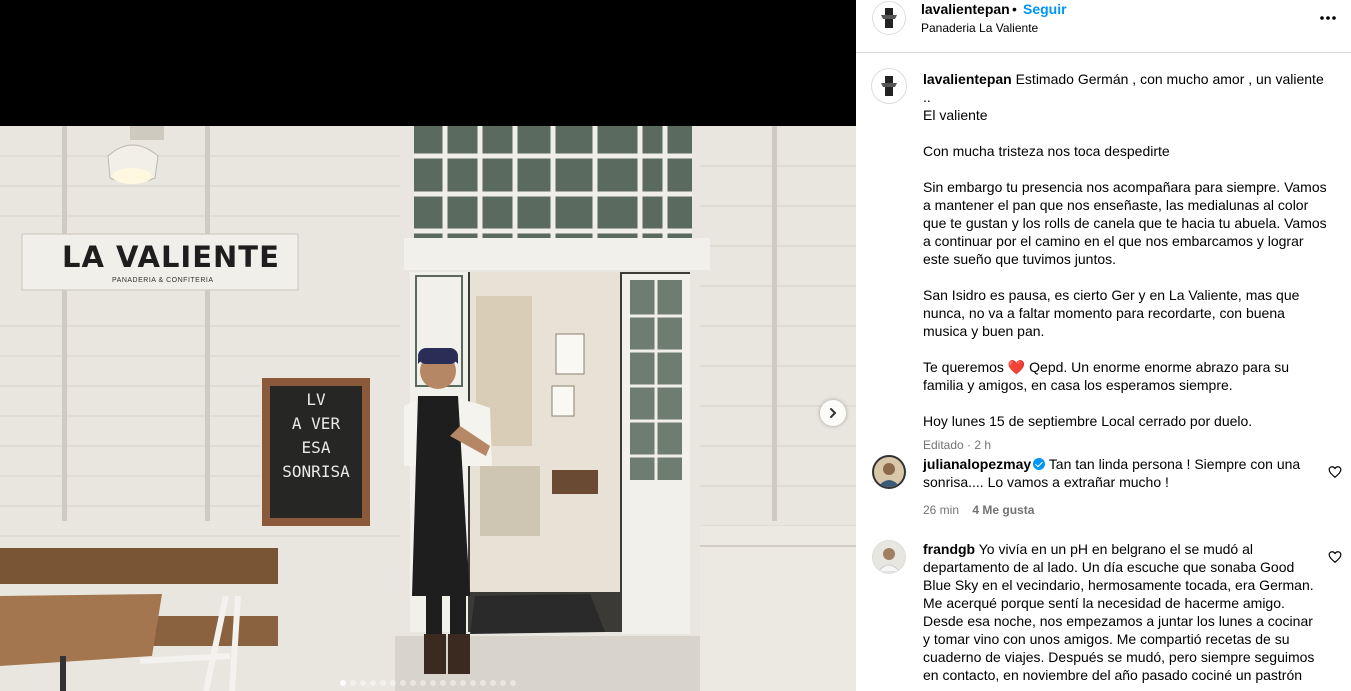 This screenshot has width=1351, height=691. I want to click on more-horizontal-icon, so click(1328, 18).